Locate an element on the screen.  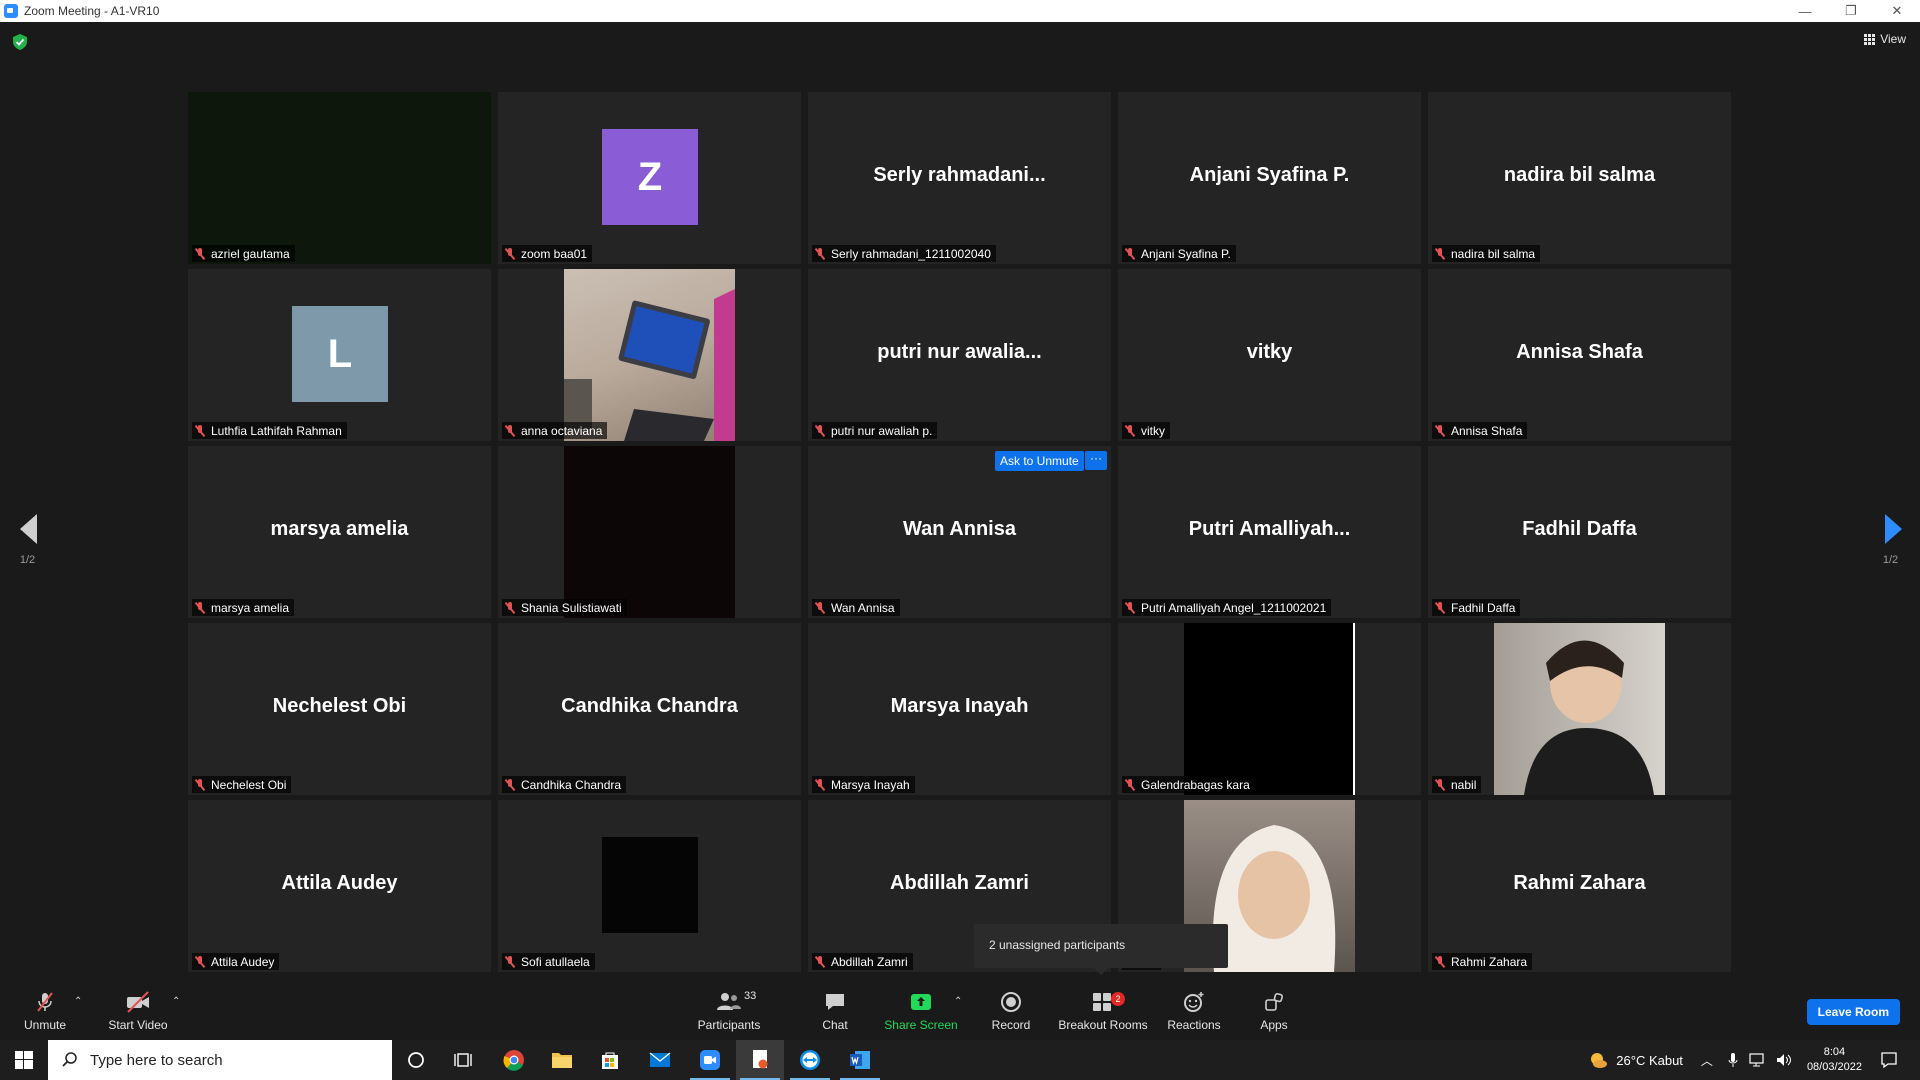
cortana-button is located at coordinates (416, 1060).